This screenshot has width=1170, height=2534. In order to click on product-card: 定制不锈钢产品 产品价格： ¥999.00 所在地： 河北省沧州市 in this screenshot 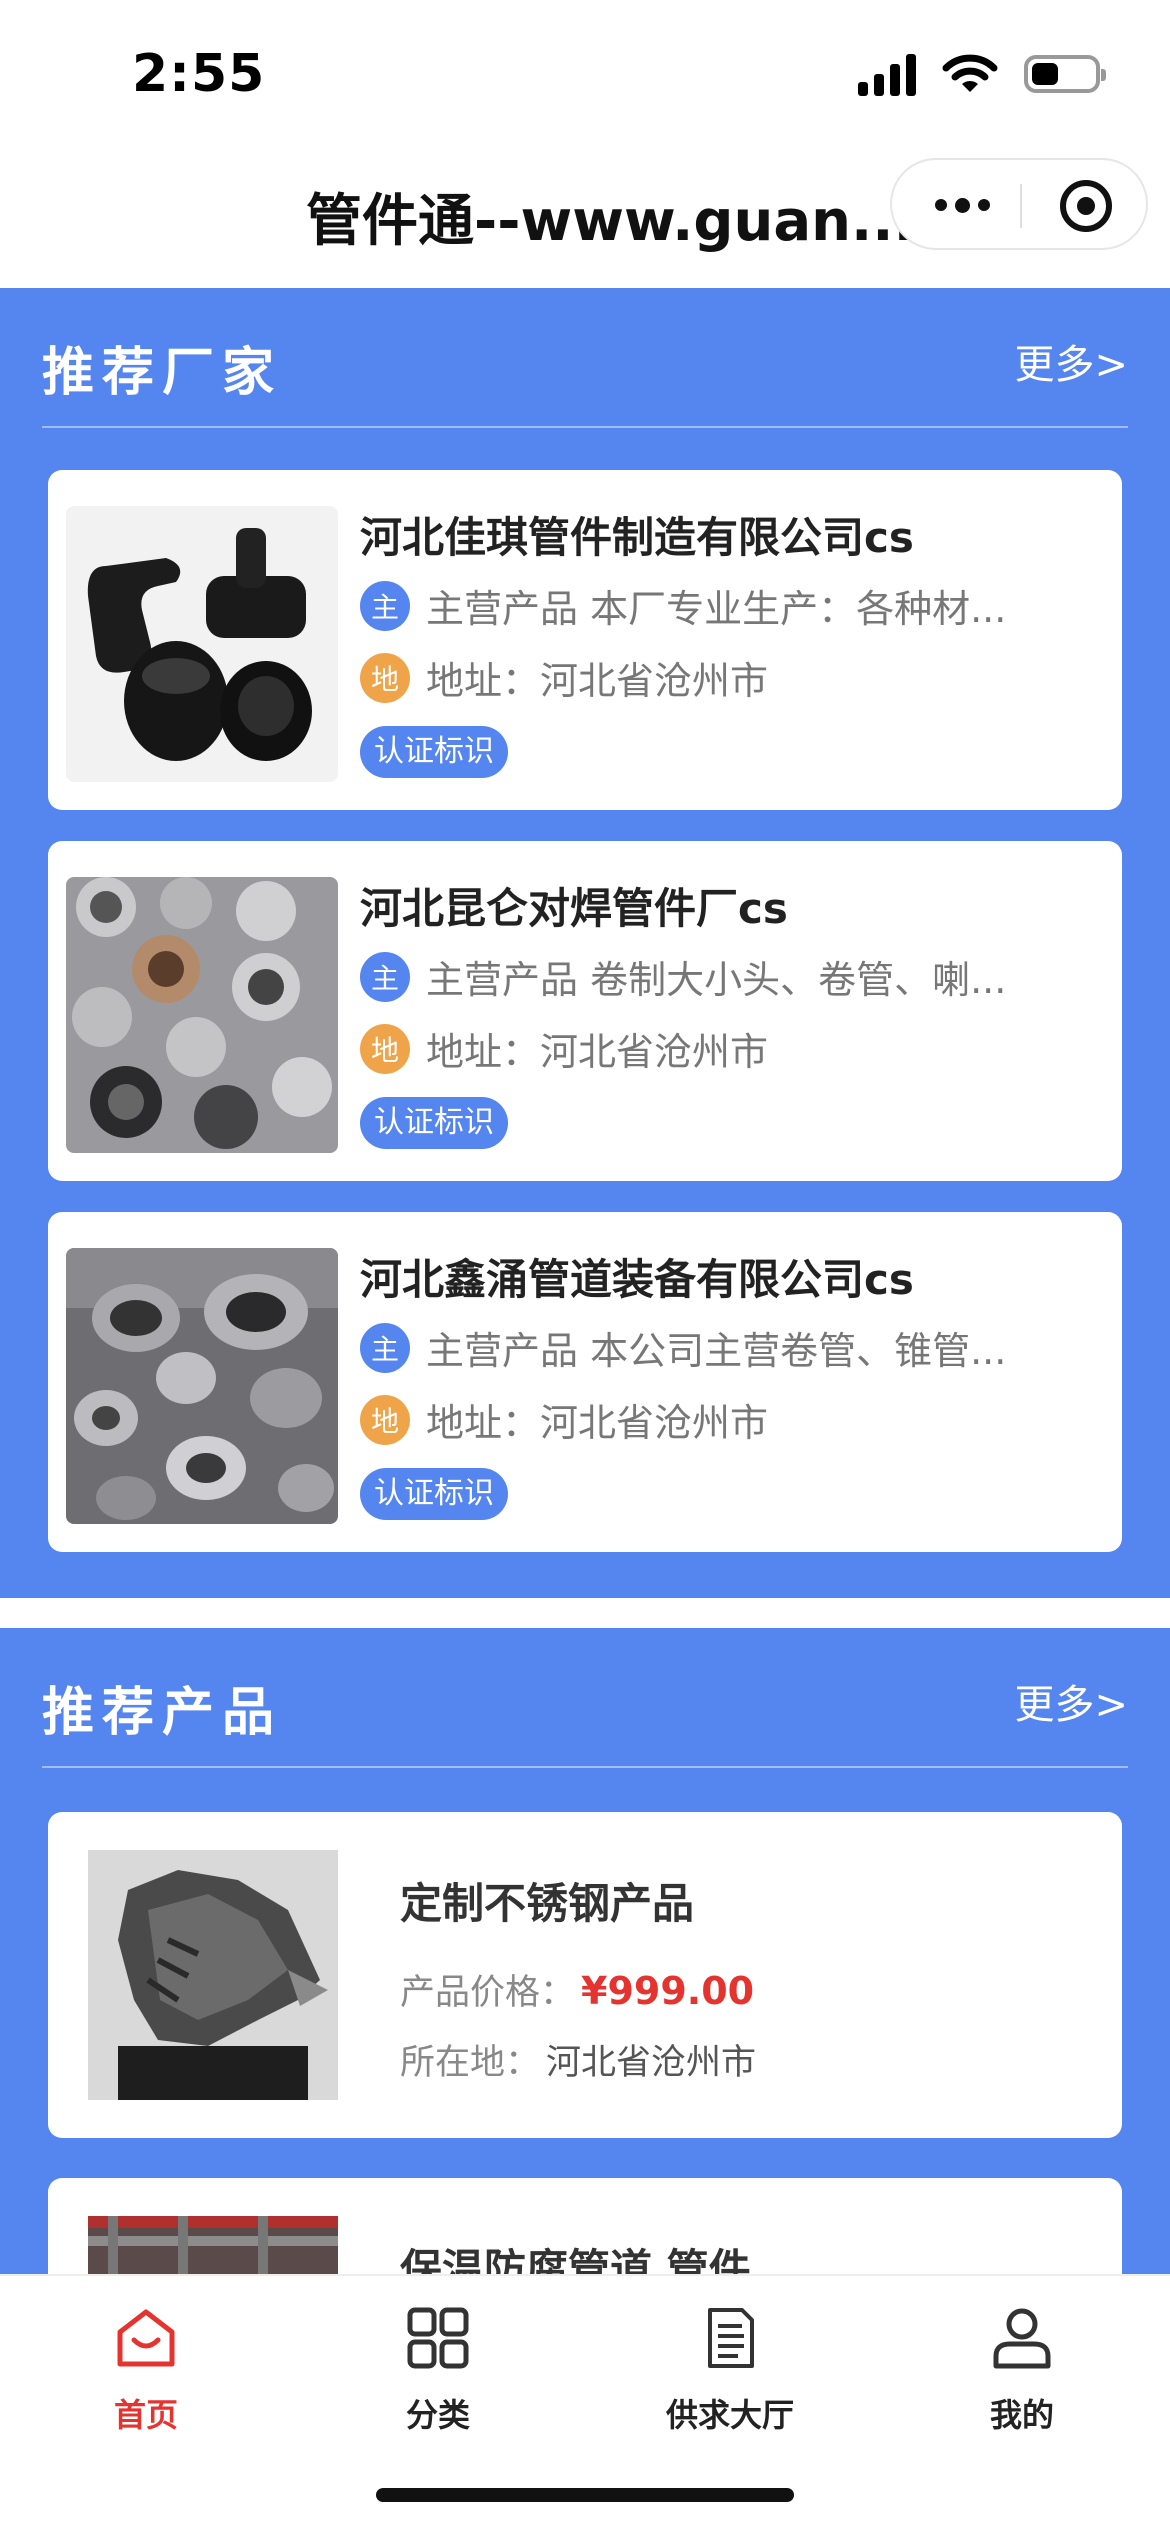, I will do `click(585, 1975)`.